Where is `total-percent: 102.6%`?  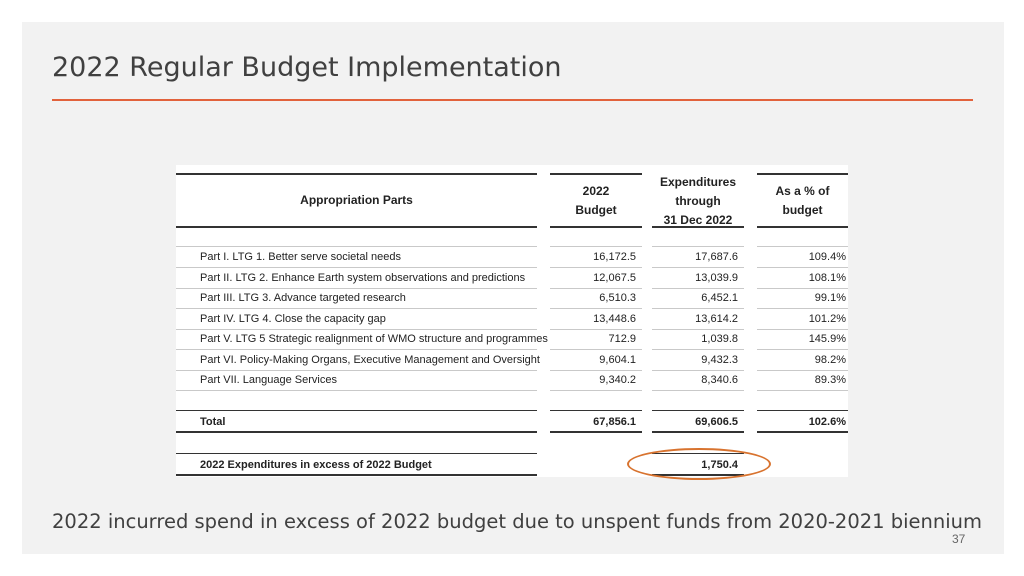
total-percent: 102.6% is located at coordinates (827, 422).